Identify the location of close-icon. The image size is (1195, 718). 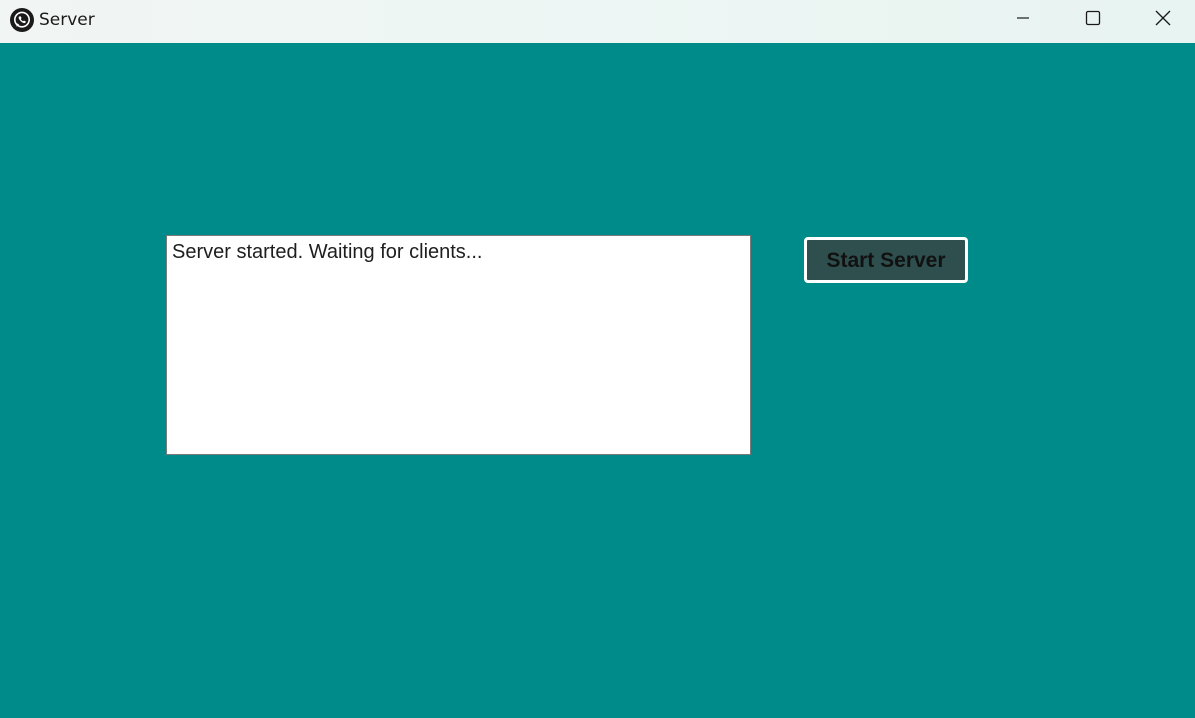
(1163, 20).